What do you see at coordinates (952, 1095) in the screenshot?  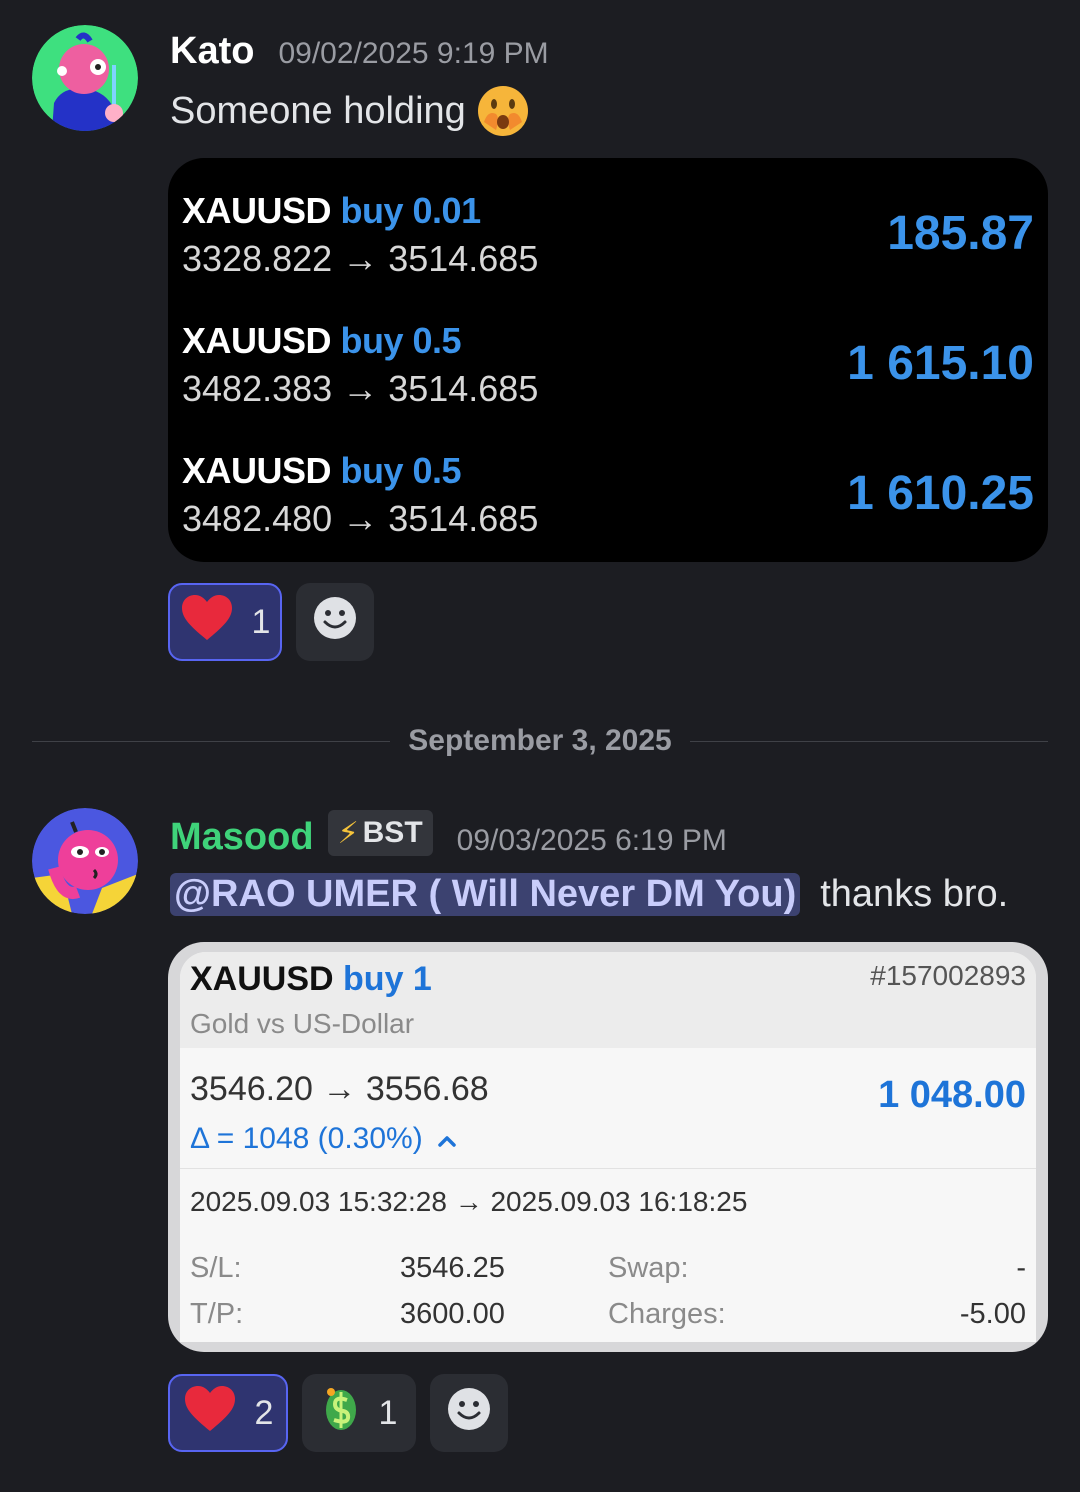 I see `trade-profit: 1 048.00` at bounding box center [952, 1095].